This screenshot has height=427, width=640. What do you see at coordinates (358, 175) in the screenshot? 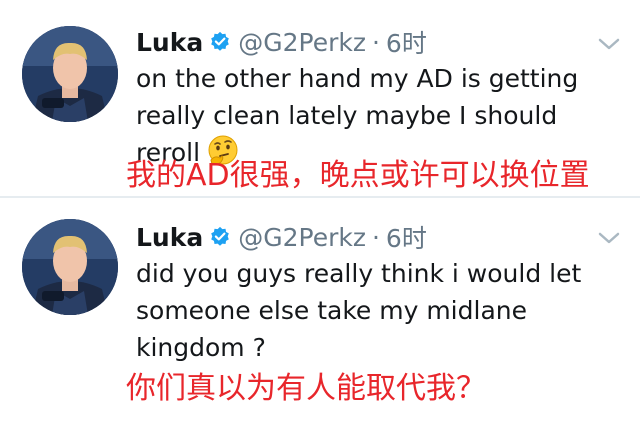
I see `caption-translation: 我的AD很强，晚点或许可以换位置` at bounding box center [358, 175].